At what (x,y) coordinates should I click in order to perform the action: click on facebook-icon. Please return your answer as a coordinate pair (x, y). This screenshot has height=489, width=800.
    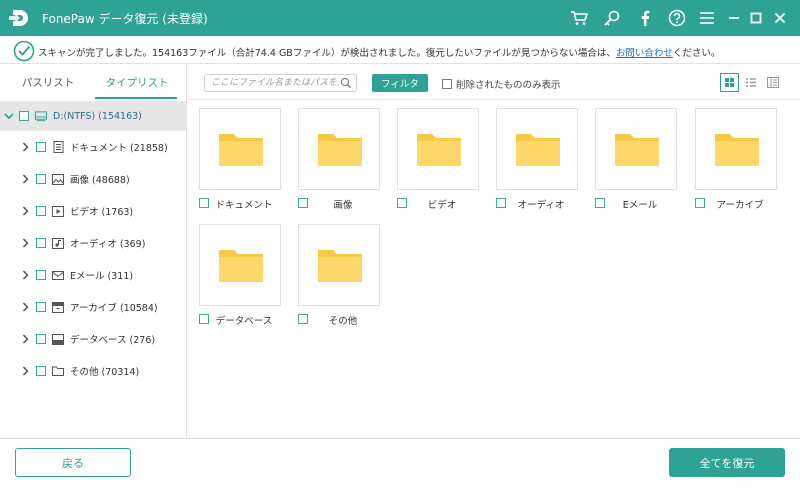
    Looking at the image, I should click on (645, 18).